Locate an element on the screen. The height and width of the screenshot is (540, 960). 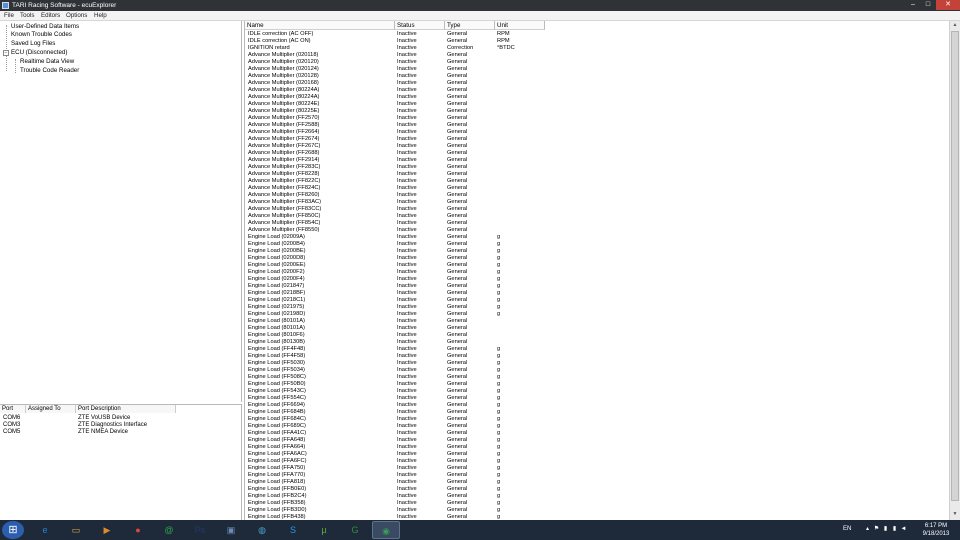
table-row: Engine Load (FFA750) Inactive General g is located at coordinates (597, 468).